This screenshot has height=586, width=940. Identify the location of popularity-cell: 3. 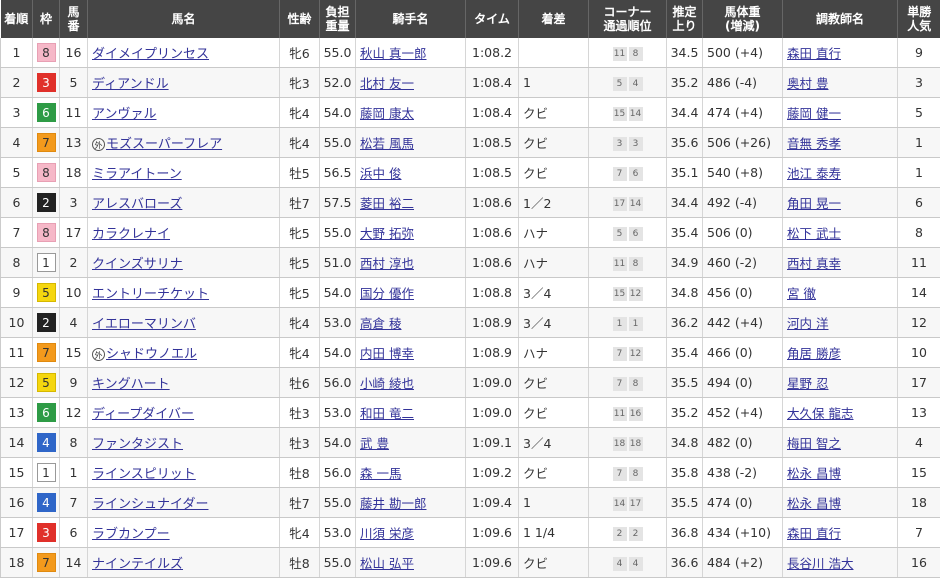
(918, 82).